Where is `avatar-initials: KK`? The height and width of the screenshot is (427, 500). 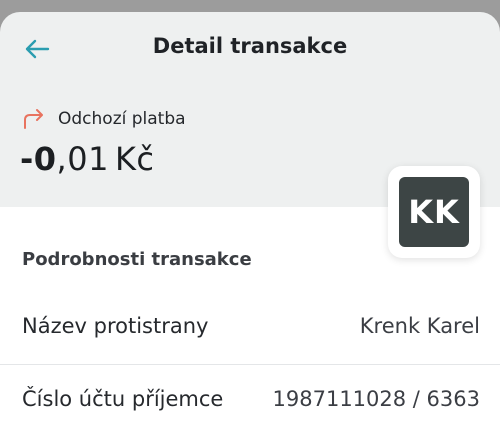
avatar-initials: KK is located at coordinates (434, 212).